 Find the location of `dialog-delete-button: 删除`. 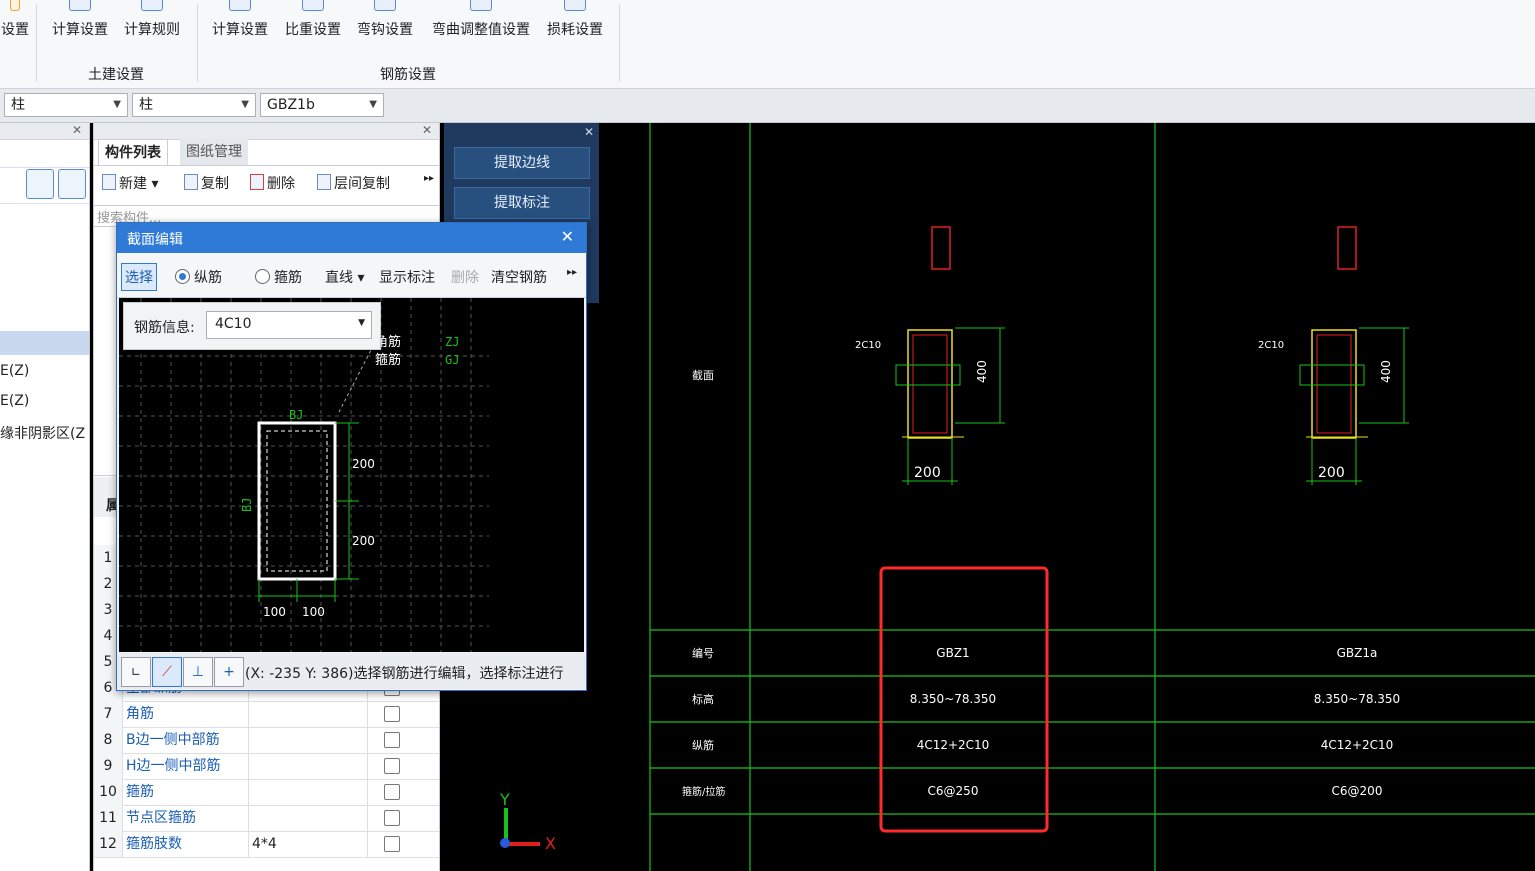

dialog-delete-button: 删除 is located at coordinates (465, 277).